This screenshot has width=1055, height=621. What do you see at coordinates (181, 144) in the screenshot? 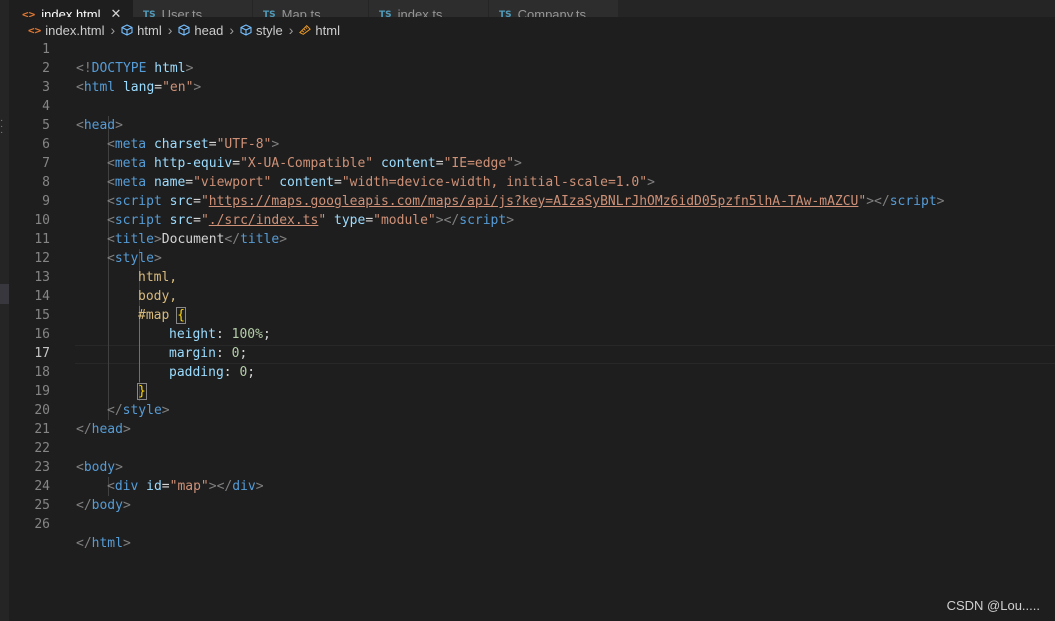
I see `token: charset` at bounding box center [181, 144].